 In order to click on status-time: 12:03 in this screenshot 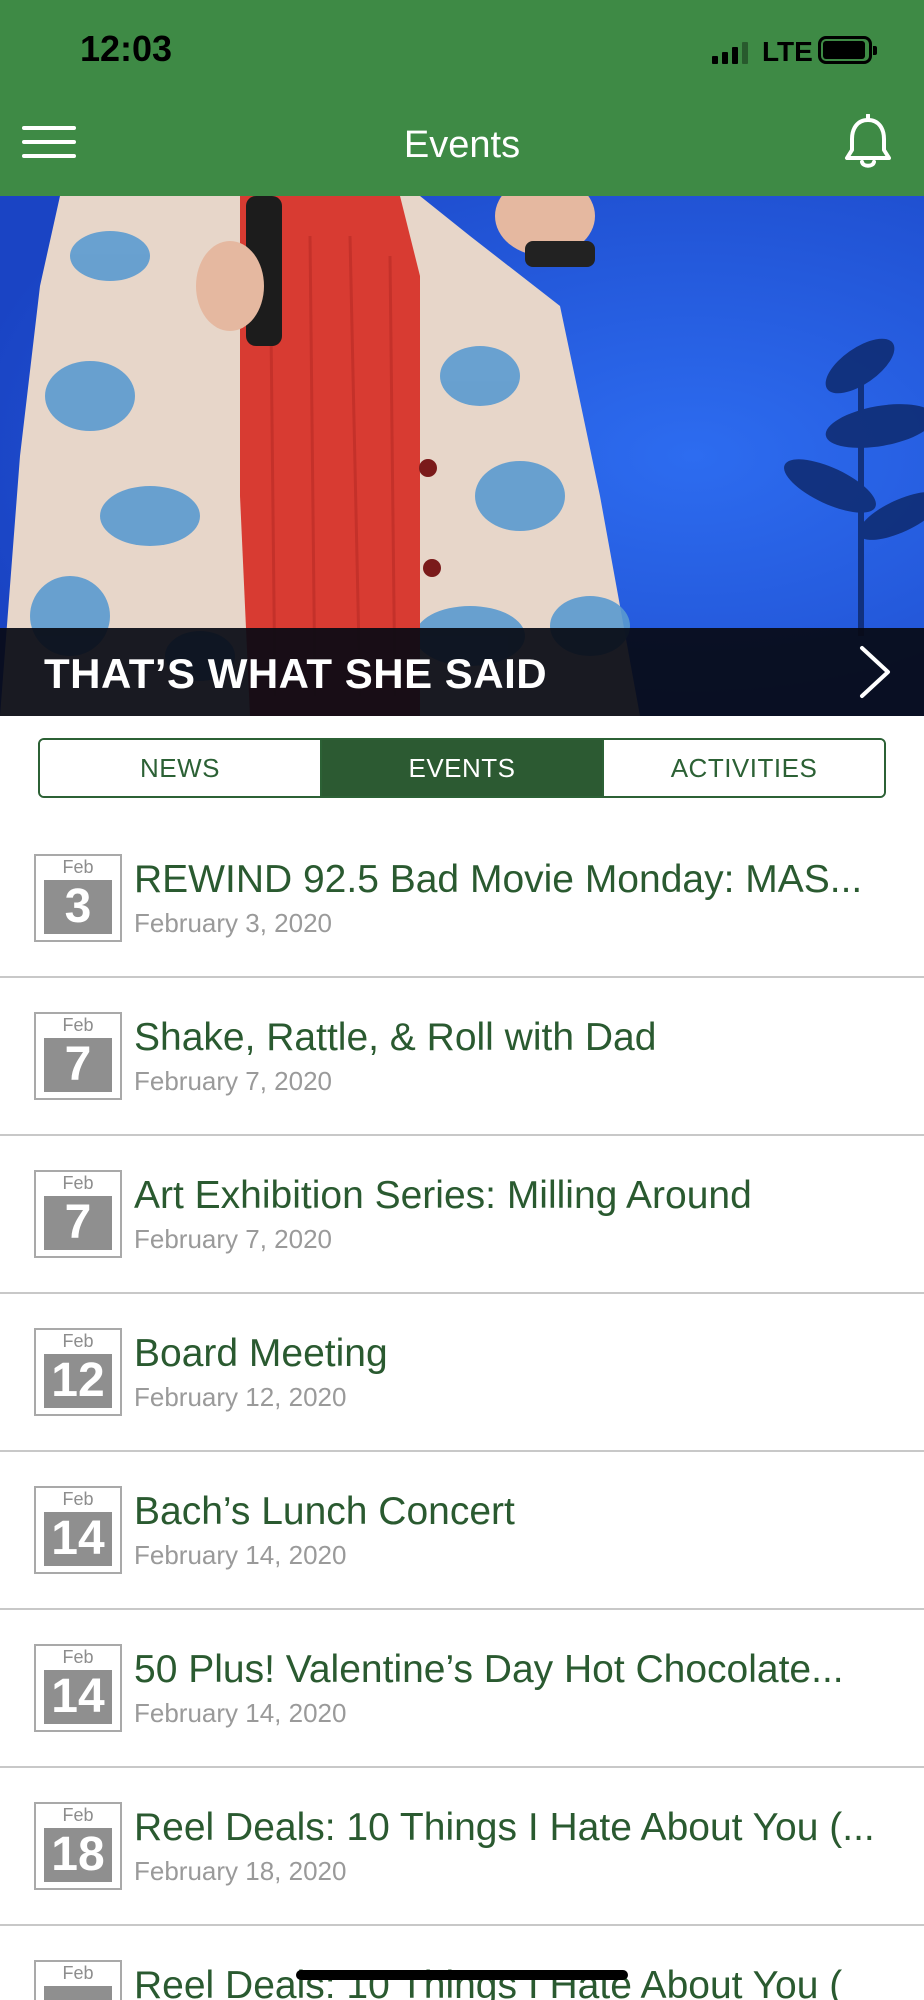, I will do `click(126, 48)`.